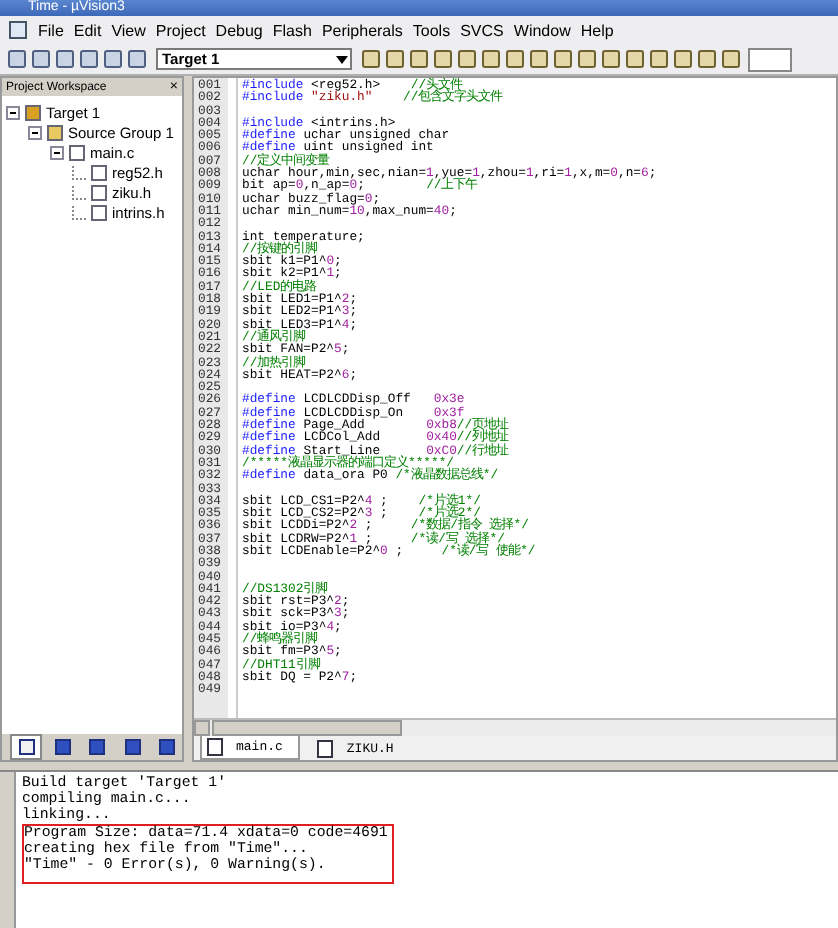  Describe the element at coordinates (128, 30) in the screenshot. I see `menu-item: View` at that location.